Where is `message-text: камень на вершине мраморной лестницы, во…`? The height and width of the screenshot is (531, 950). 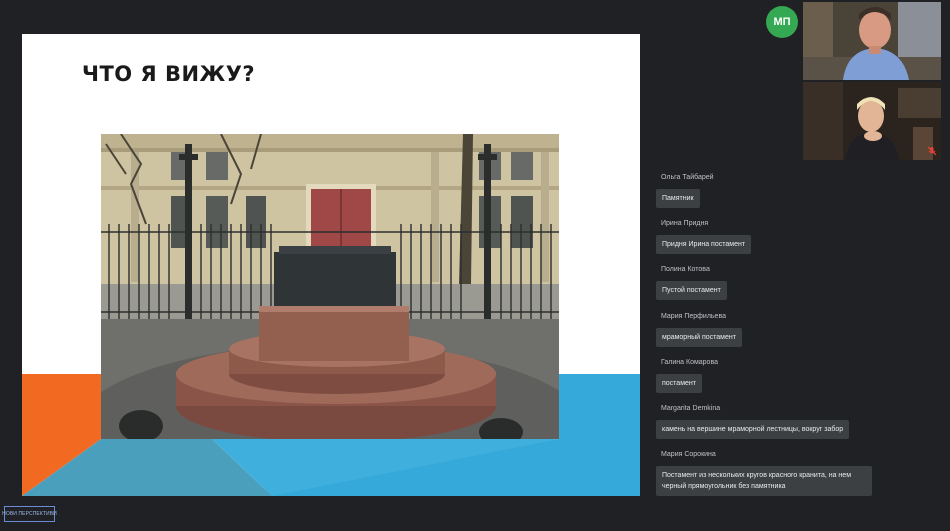 message-text: камень на вершине мраморной лестницы, во… is located at coordinates (753, 429).